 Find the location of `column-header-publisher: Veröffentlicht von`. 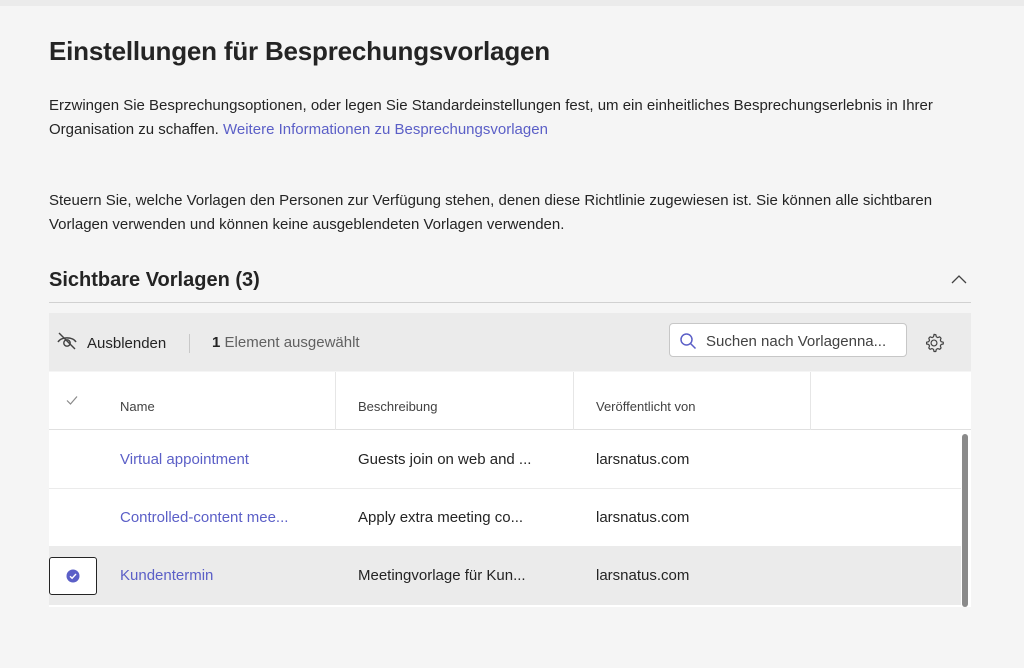

column-header-publisher: Veröffentlicht von is located at coordinates (646, 401).